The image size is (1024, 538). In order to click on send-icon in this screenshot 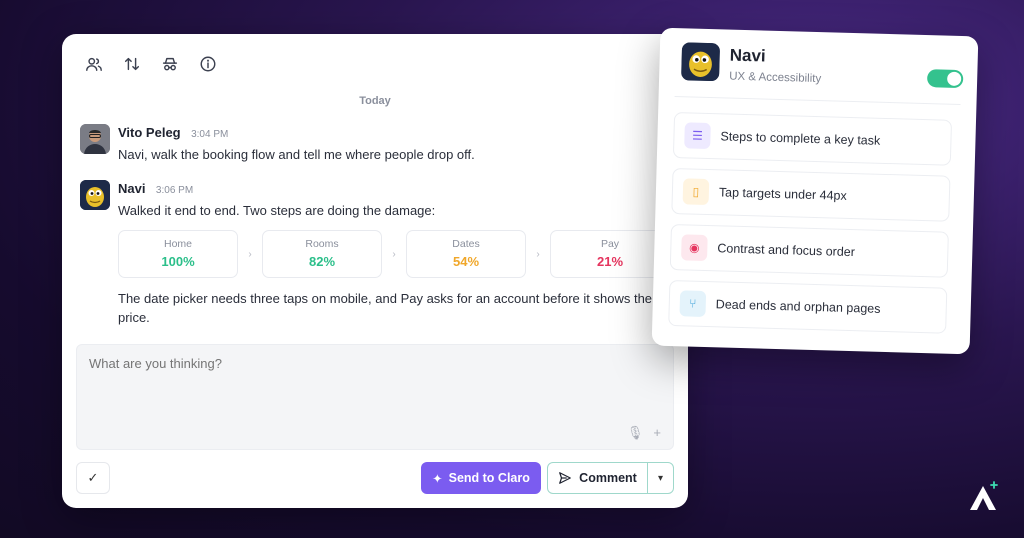, I will do `click(565, 478)`.